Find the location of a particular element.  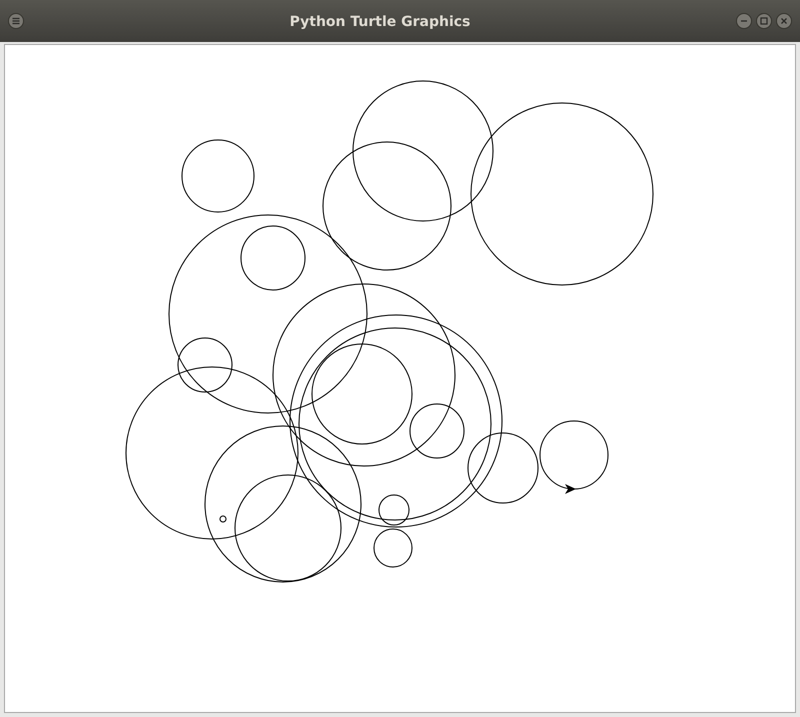

maximize-icon is located at coordinates (764, 21).